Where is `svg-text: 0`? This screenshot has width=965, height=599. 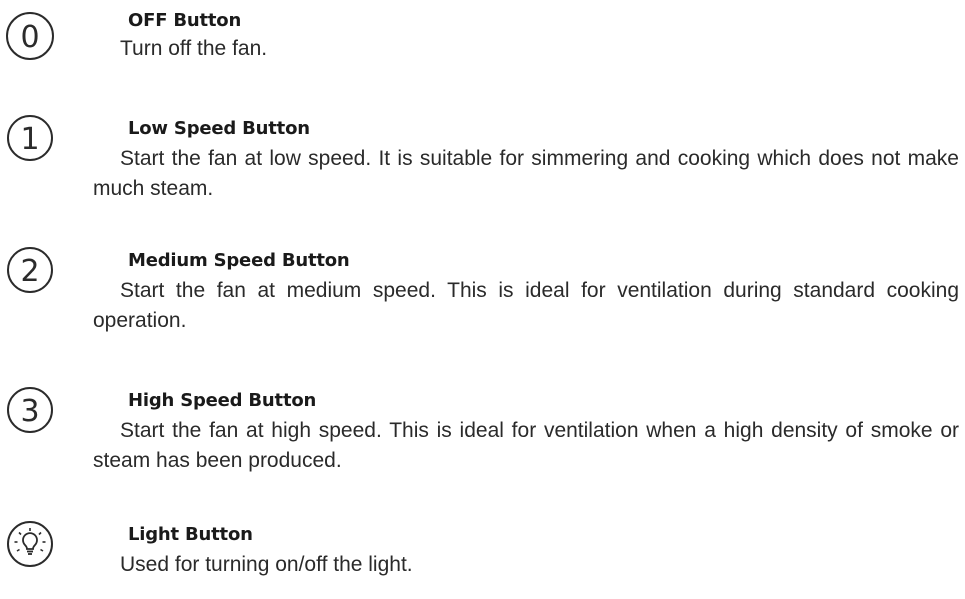
svg-text: 0 is located at coordinates (29, 37).